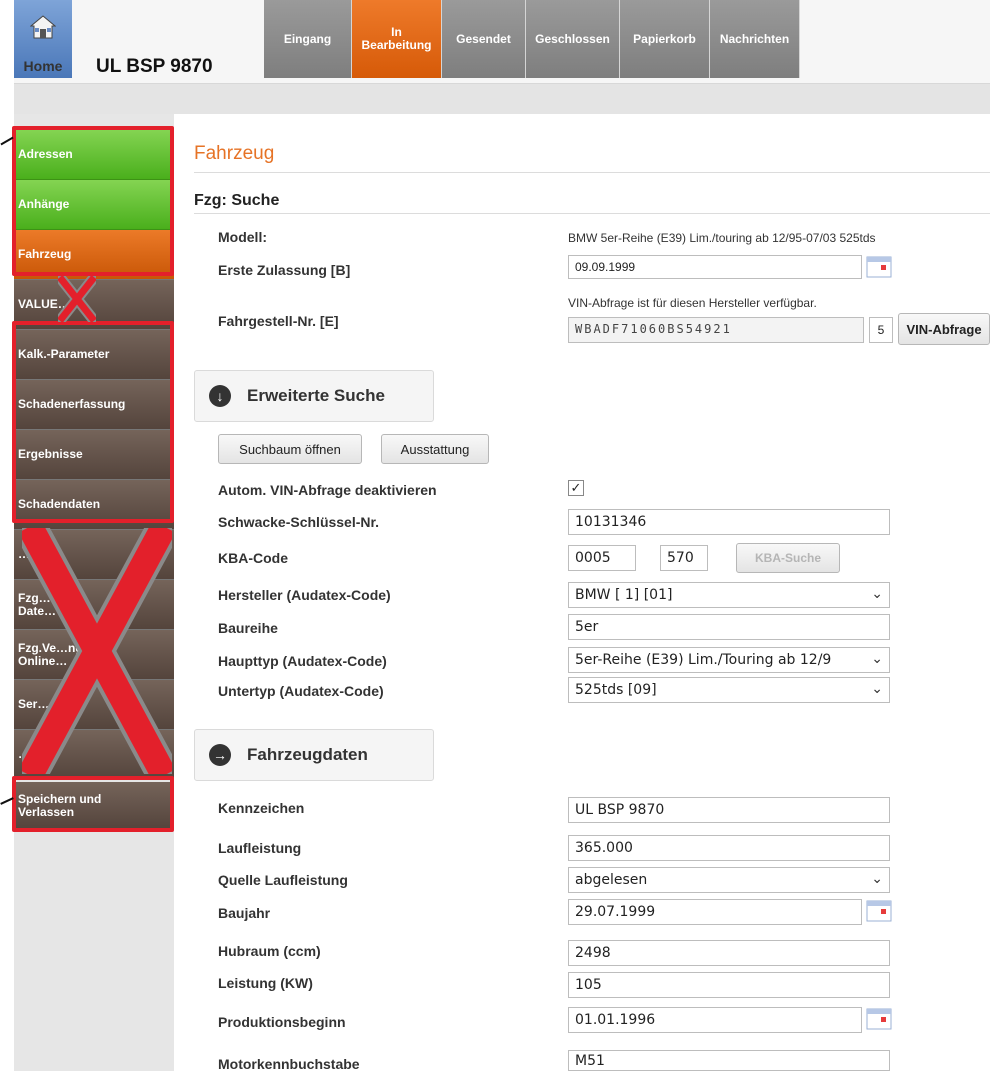 This screenshot has height=1072, width=990. I want to click on fahrzeugdaten-button: → Fahrzeugdaten, so click(314, 755).